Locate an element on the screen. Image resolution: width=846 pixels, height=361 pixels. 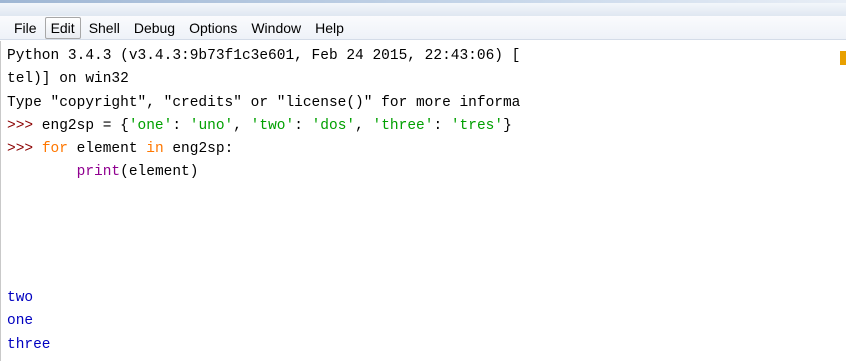
code-text: eng2sp: is located at coordinates (198, 149).